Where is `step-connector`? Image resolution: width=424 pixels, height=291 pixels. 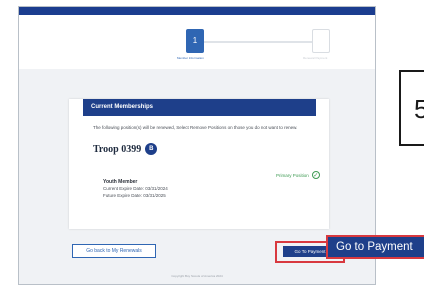 step-connector is located at coordinates (257, 42).